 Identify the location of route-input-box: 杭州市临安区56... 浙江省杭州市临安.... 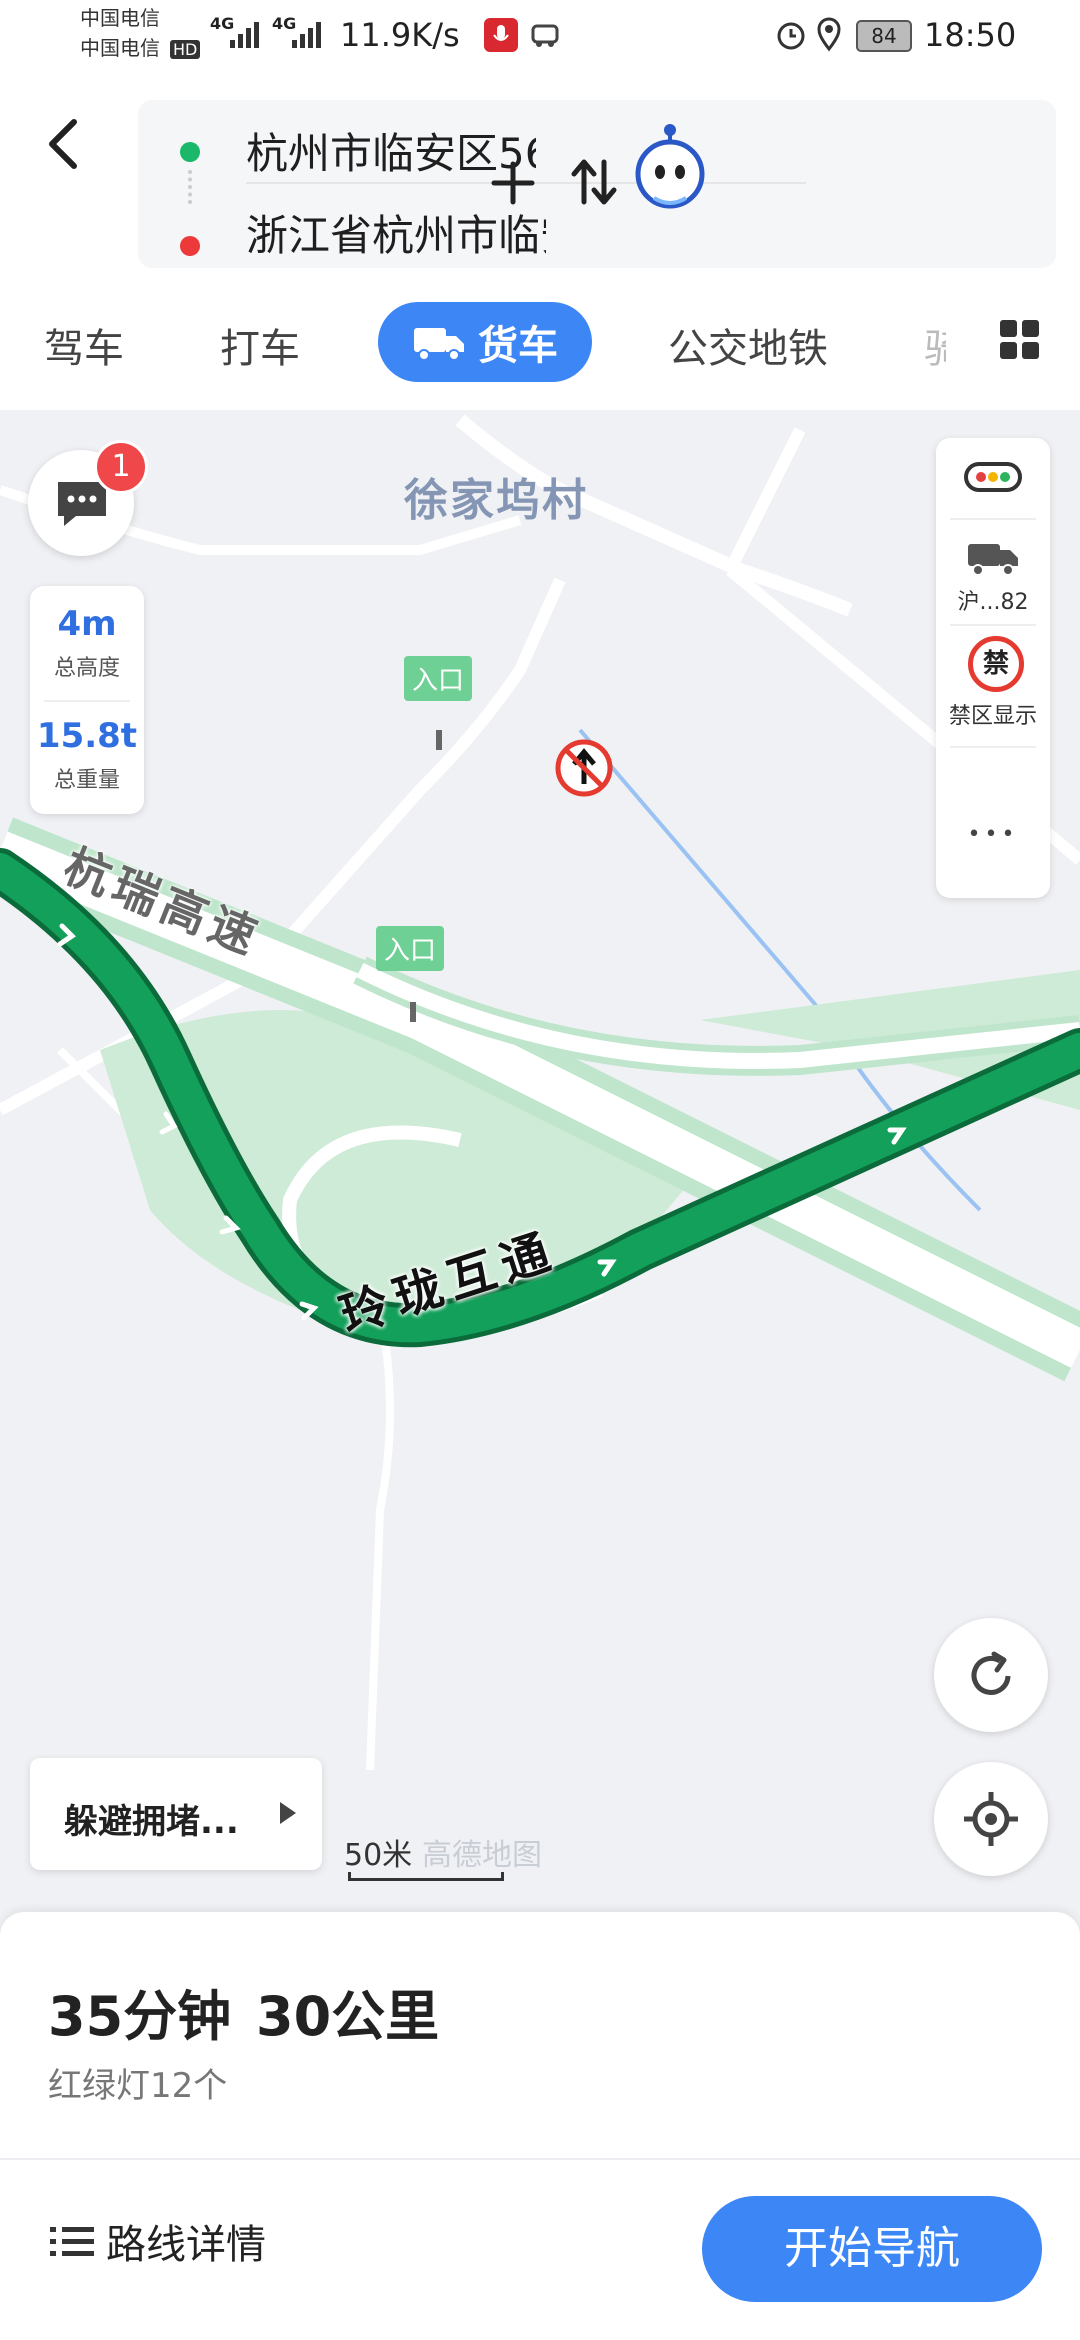
(597, 184).